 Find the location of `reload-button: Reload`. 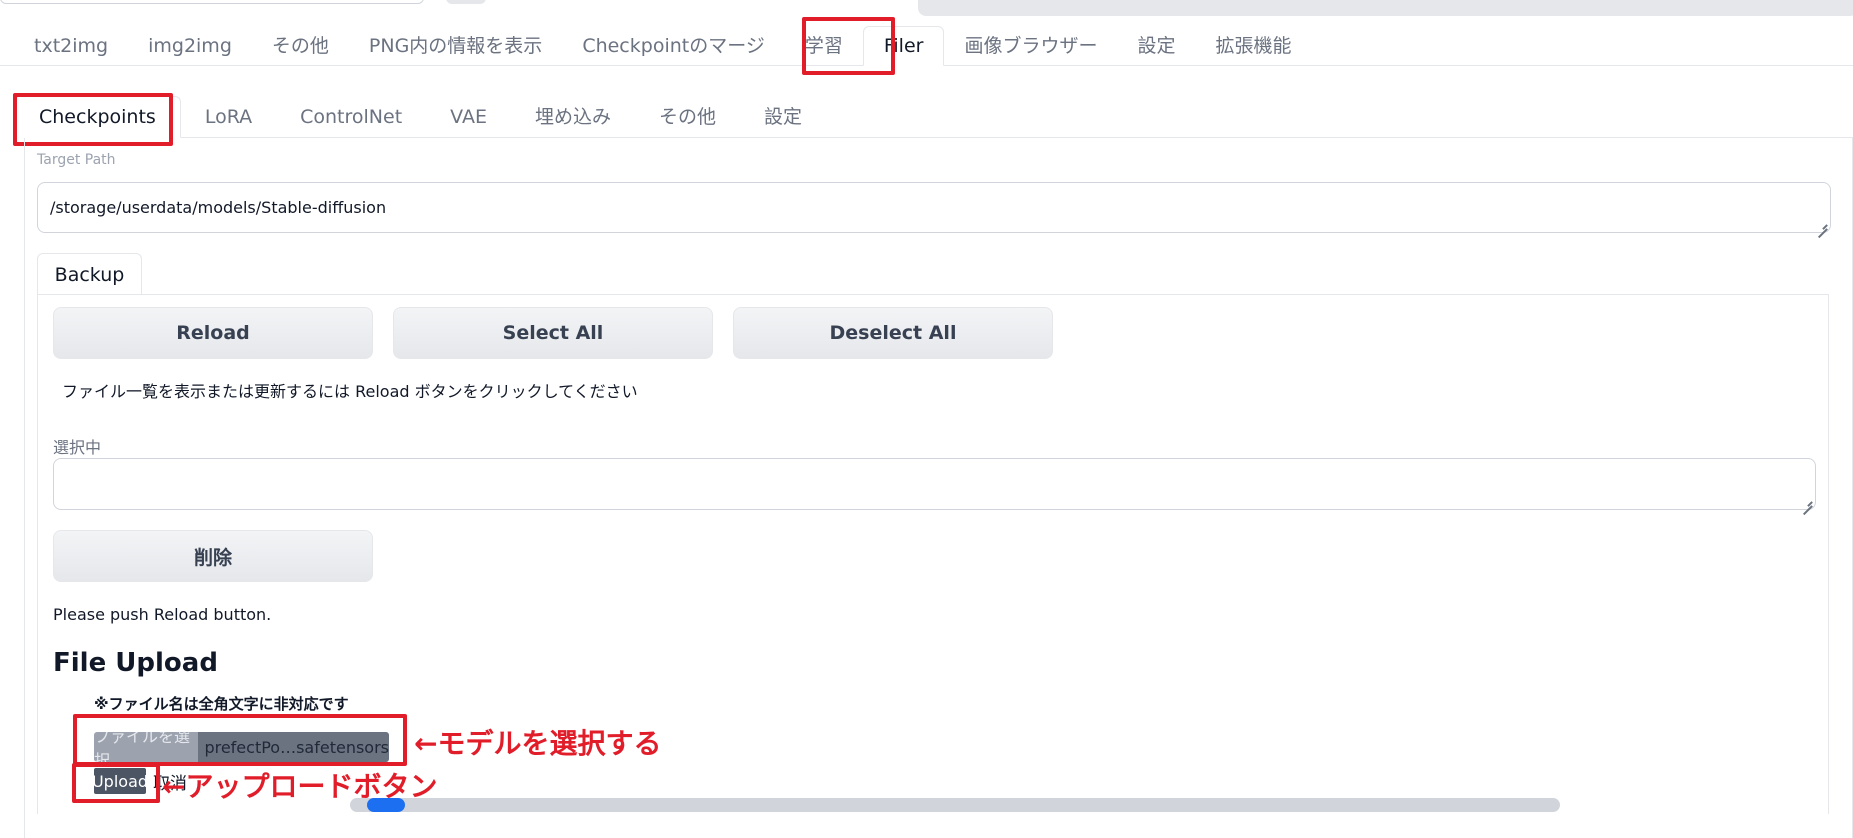

reload-button: Reload is located at coordinates (213, 333).